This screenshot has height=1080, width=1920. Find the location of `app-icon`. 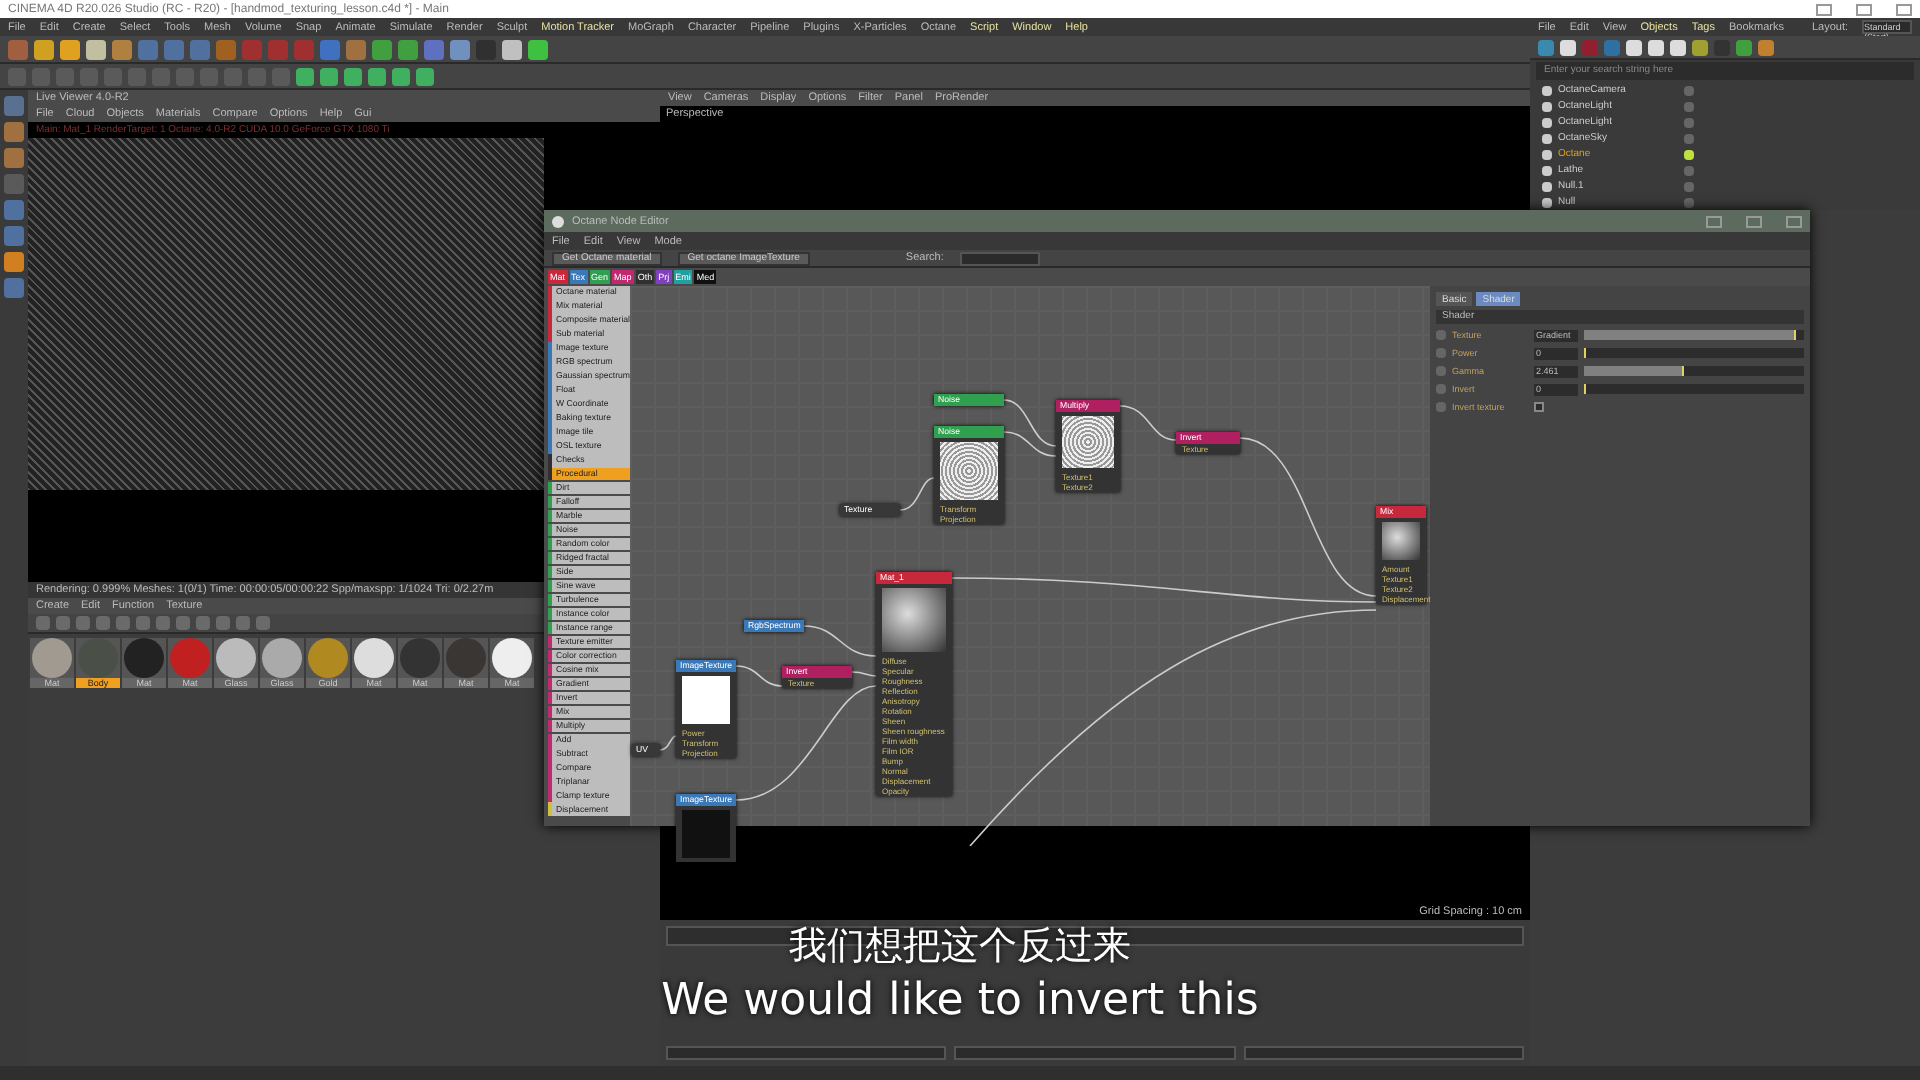

app-icon is located at coordinates (558, 221).